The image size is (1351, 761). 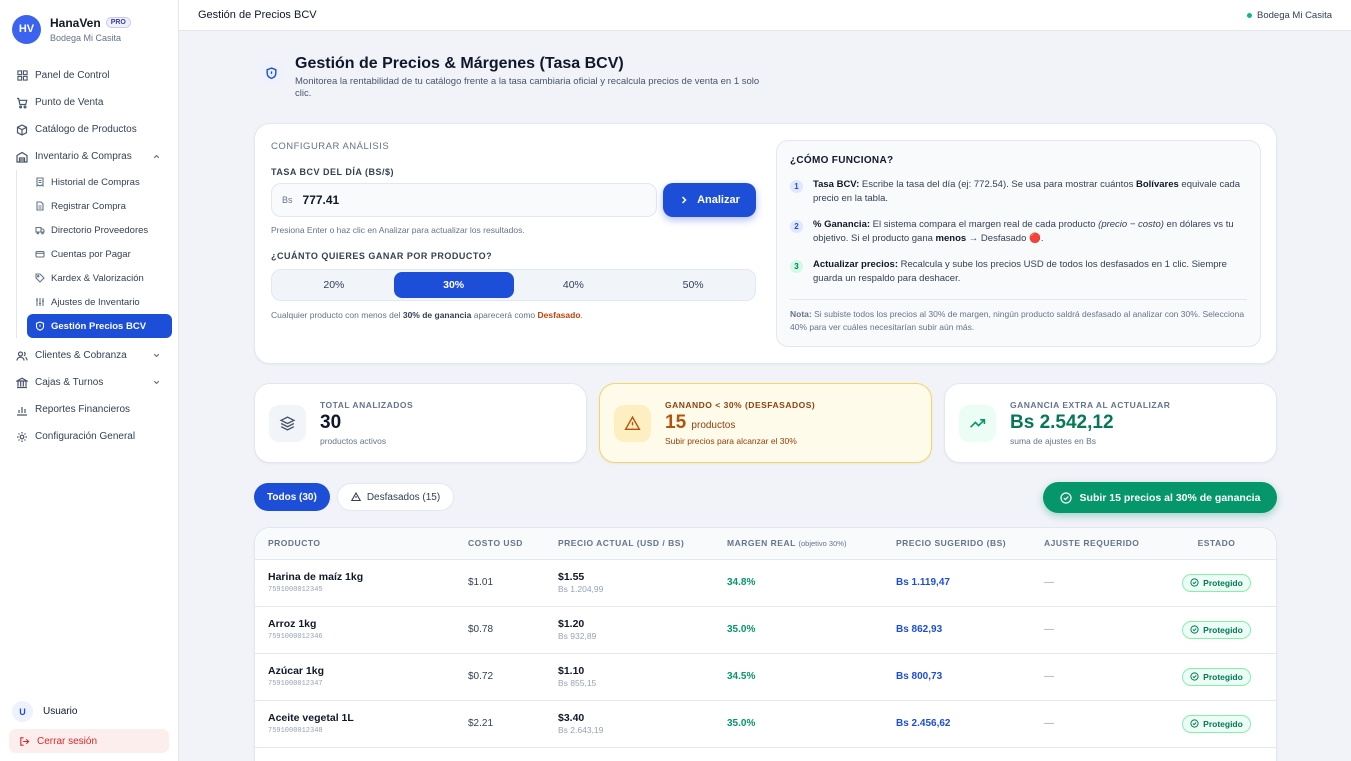 I want to click on logout-label: Cerrar sesión, so click(x=67, y=741).